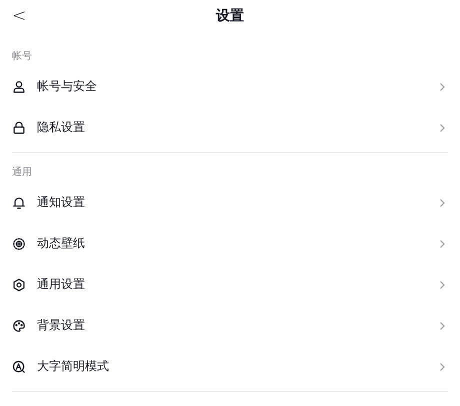 The height and width of the screenshot is (406, 460). What do you see at coordinates (22, 173) in the screenshot?
I see `section-label: 通用` at bounding box center [22, 173].